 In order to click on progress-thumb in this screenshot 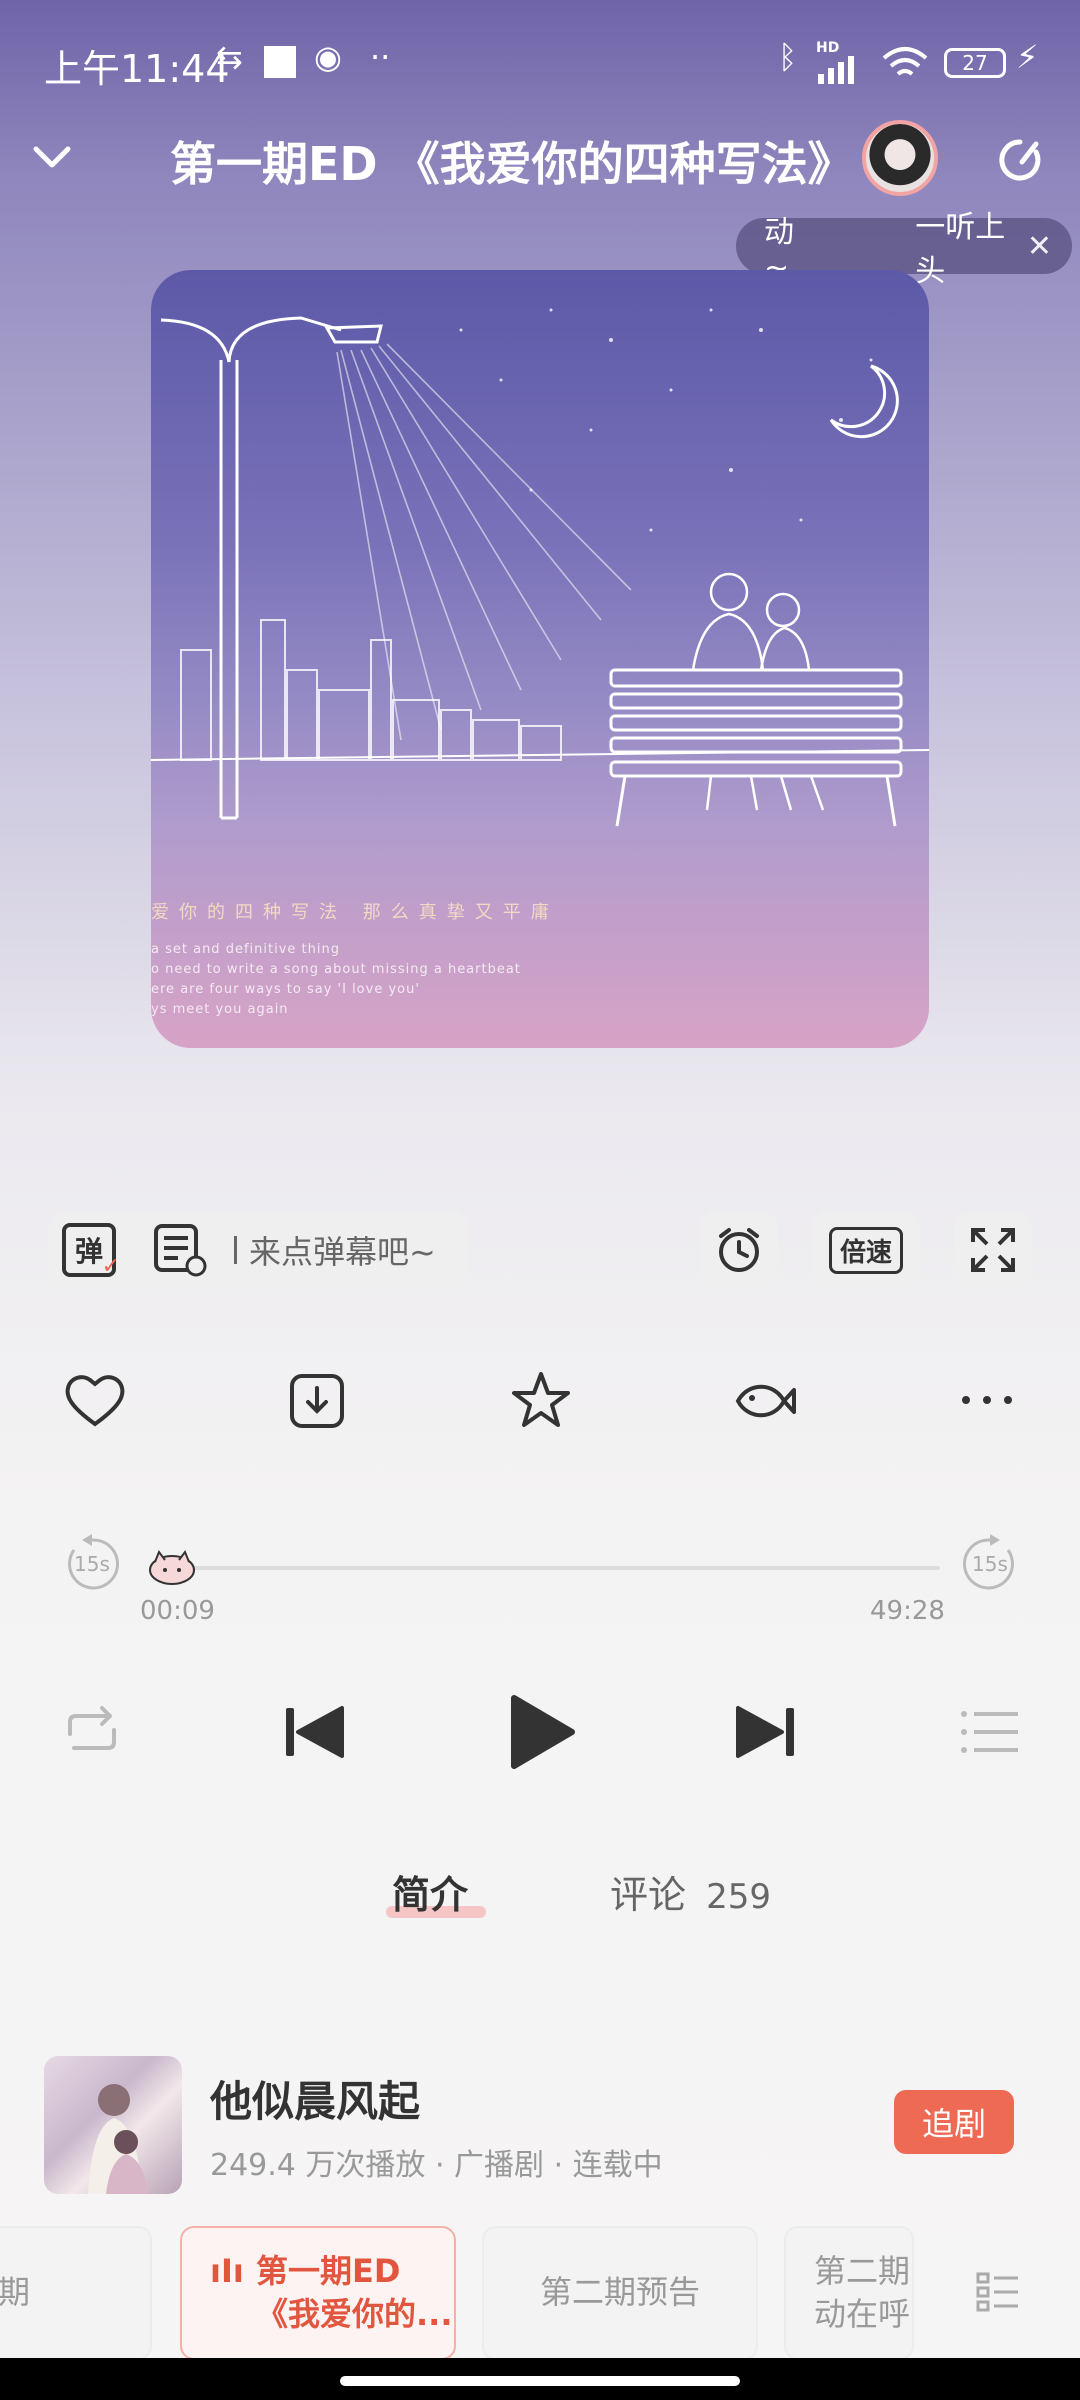, I will do `click(172, 1565)`.